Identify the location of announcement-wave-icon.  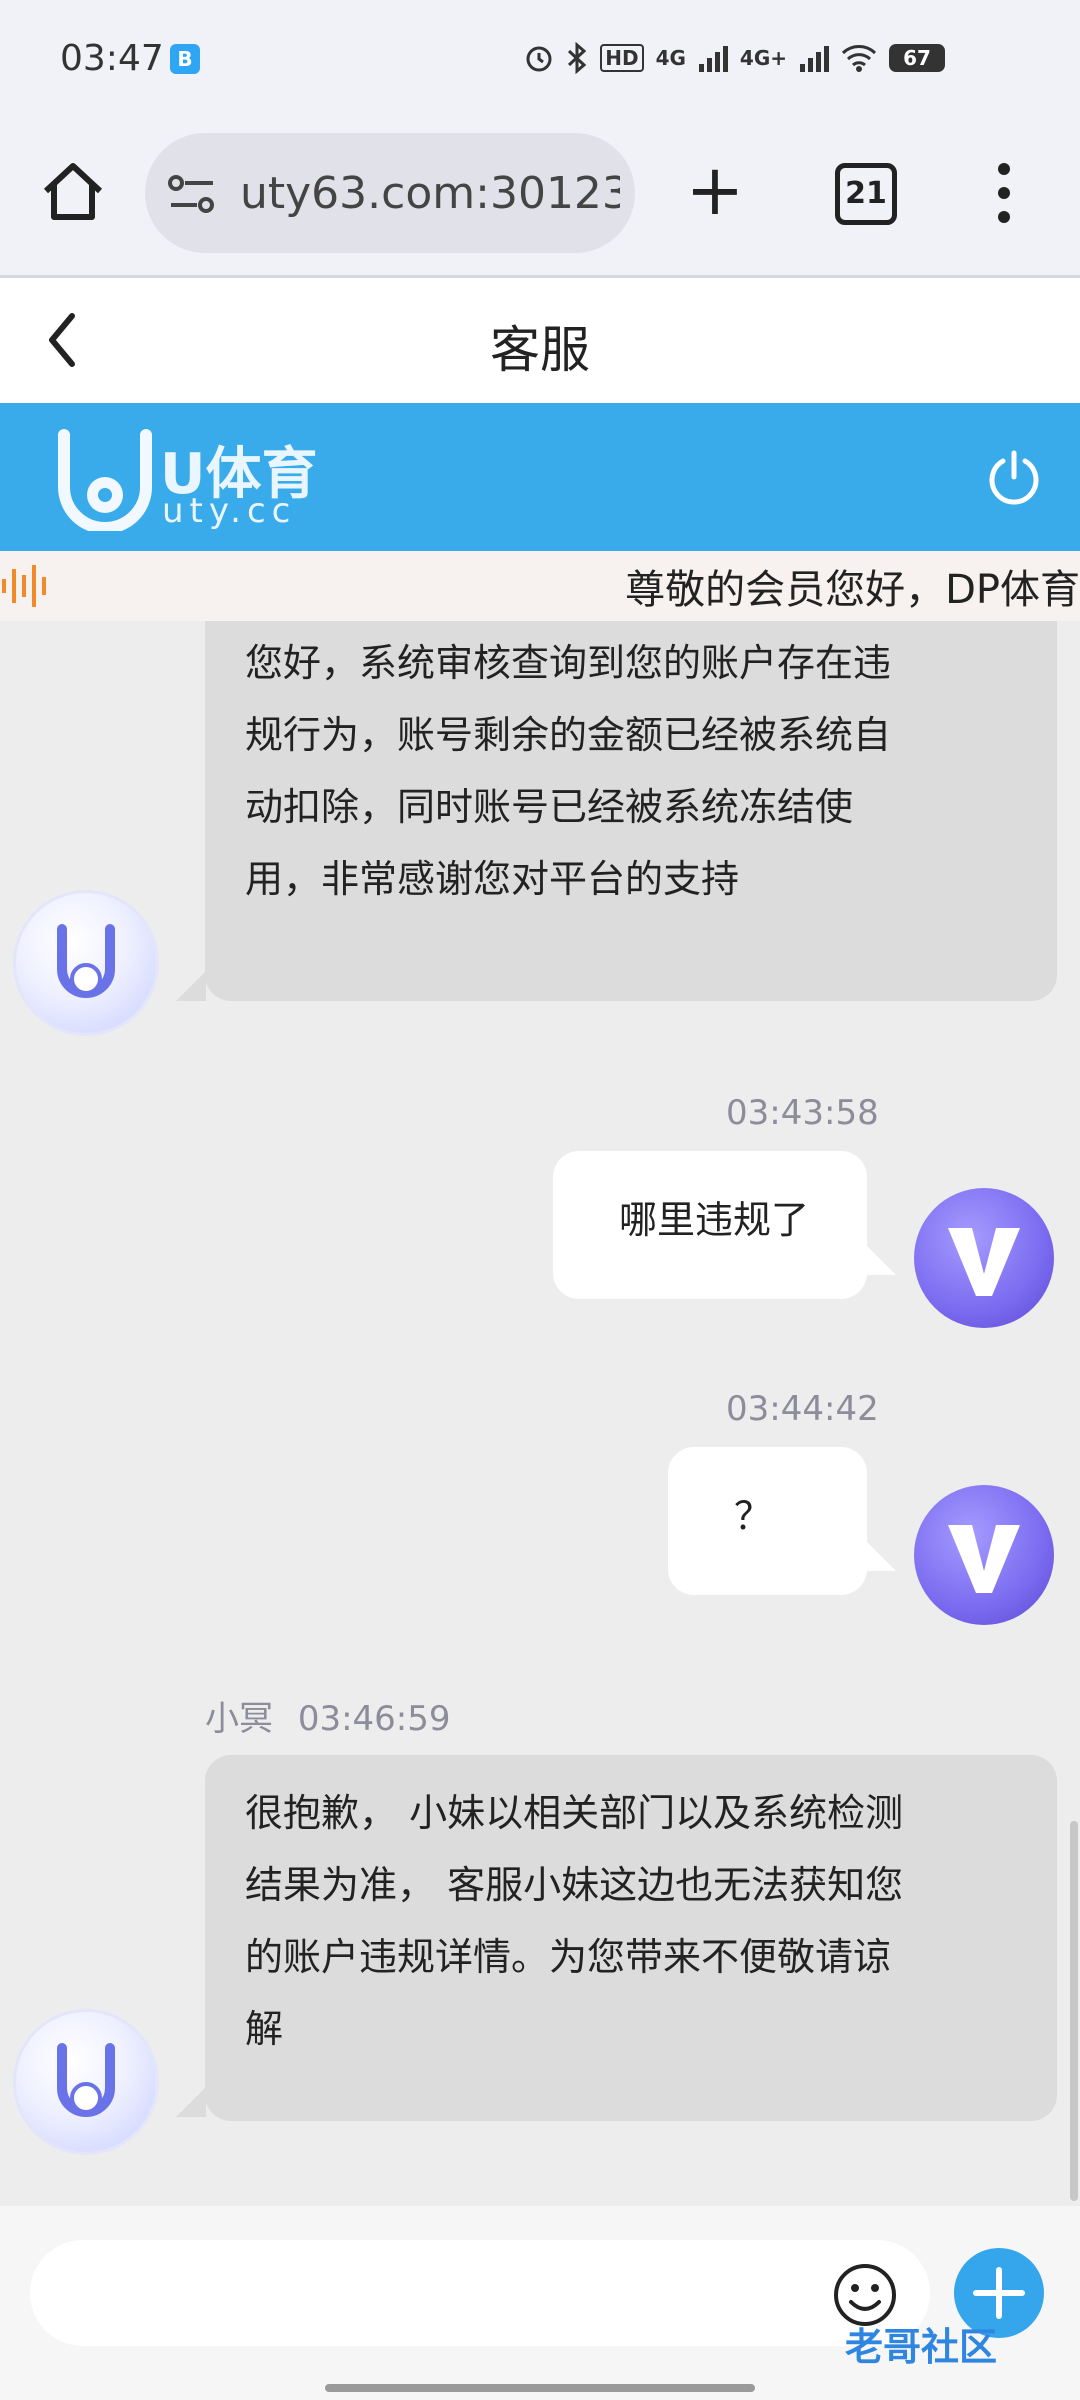
(24, 586).